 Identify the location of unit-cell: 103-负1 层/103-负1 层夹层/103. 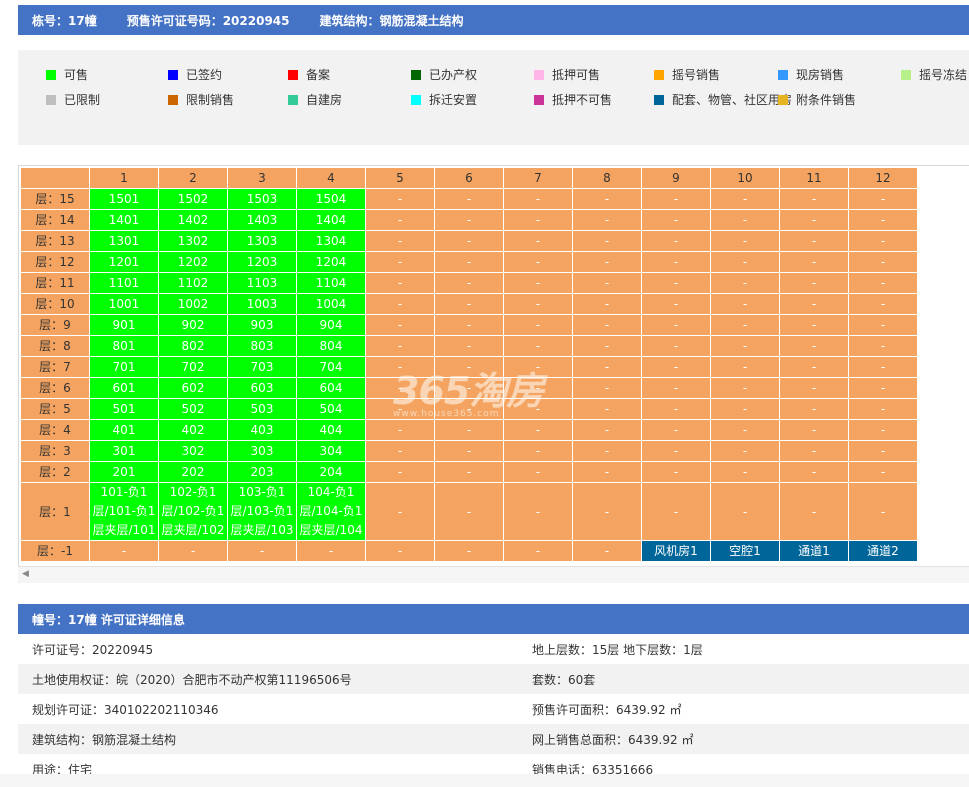
(262, 511).